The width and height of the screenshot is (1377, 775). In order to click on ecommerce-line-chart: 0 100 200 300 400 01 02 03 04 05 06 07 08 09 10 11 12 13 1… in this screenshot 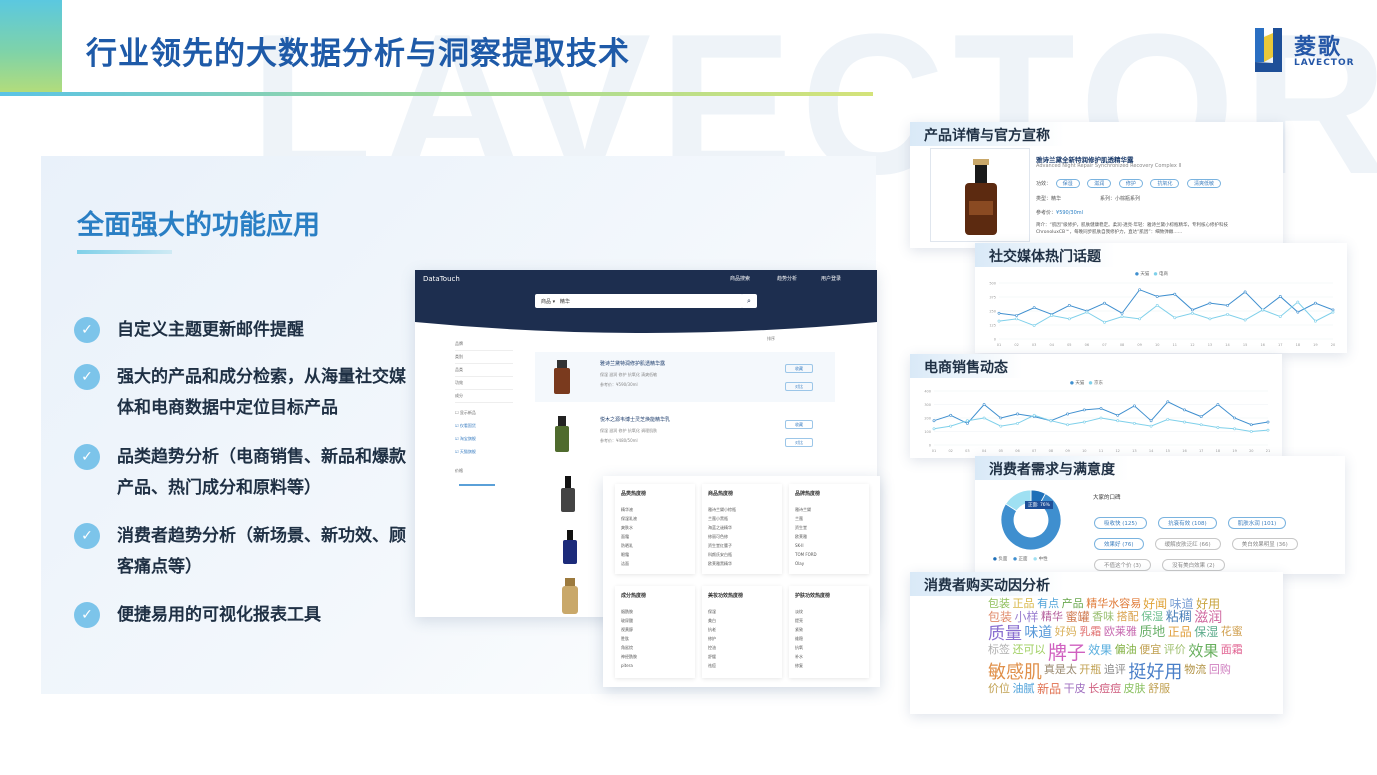, I will do `click(1097, 422)`.